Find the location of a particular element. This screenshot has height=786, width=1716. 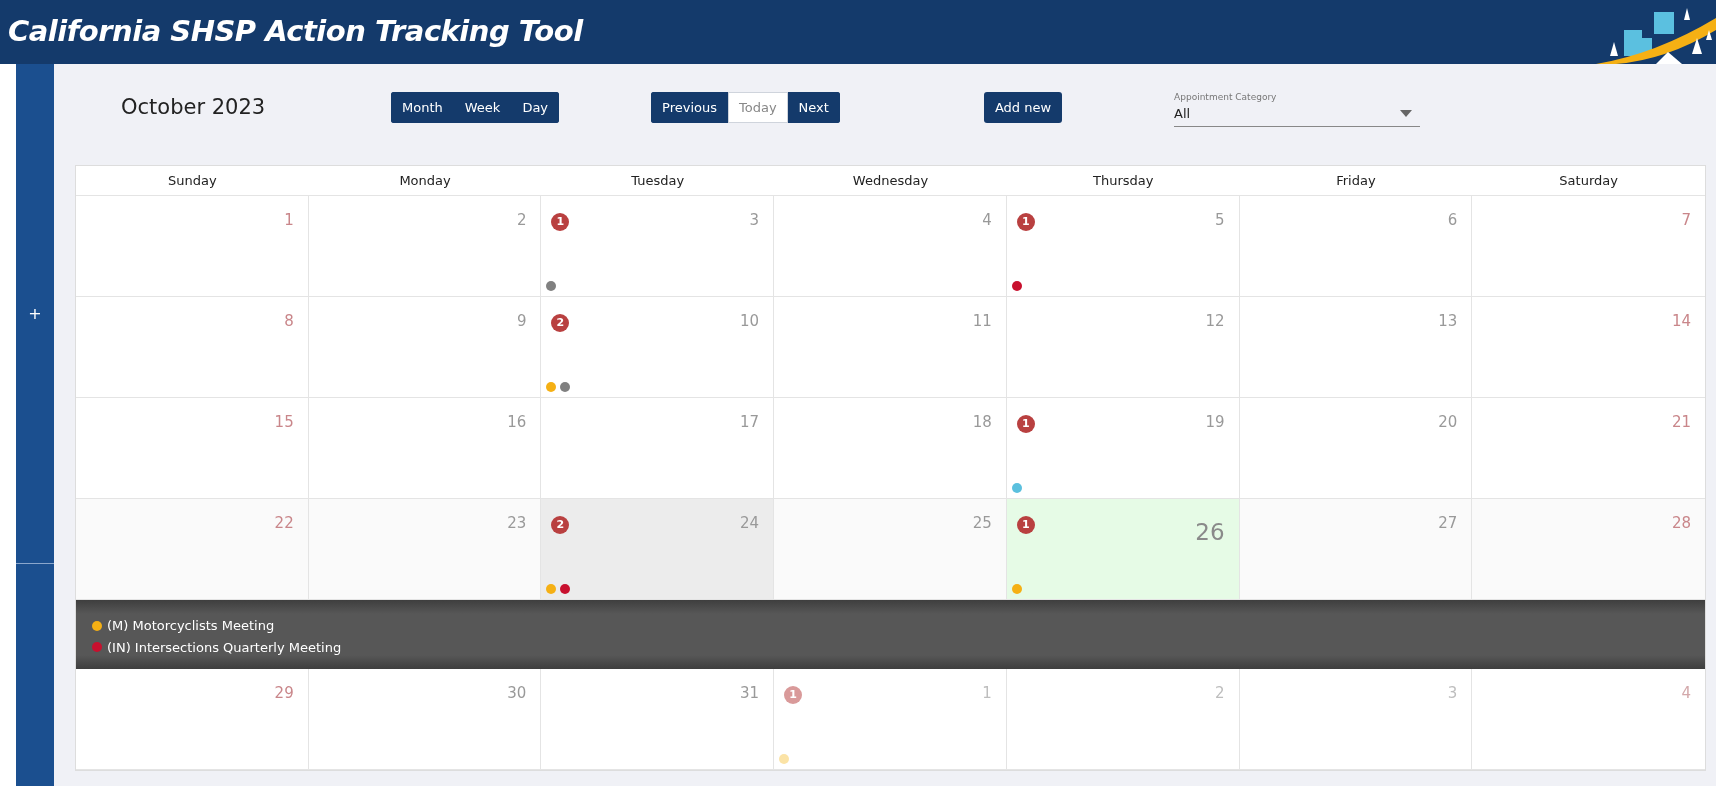

category-select: Appointment Category All is located at coordinates (1297, 108).